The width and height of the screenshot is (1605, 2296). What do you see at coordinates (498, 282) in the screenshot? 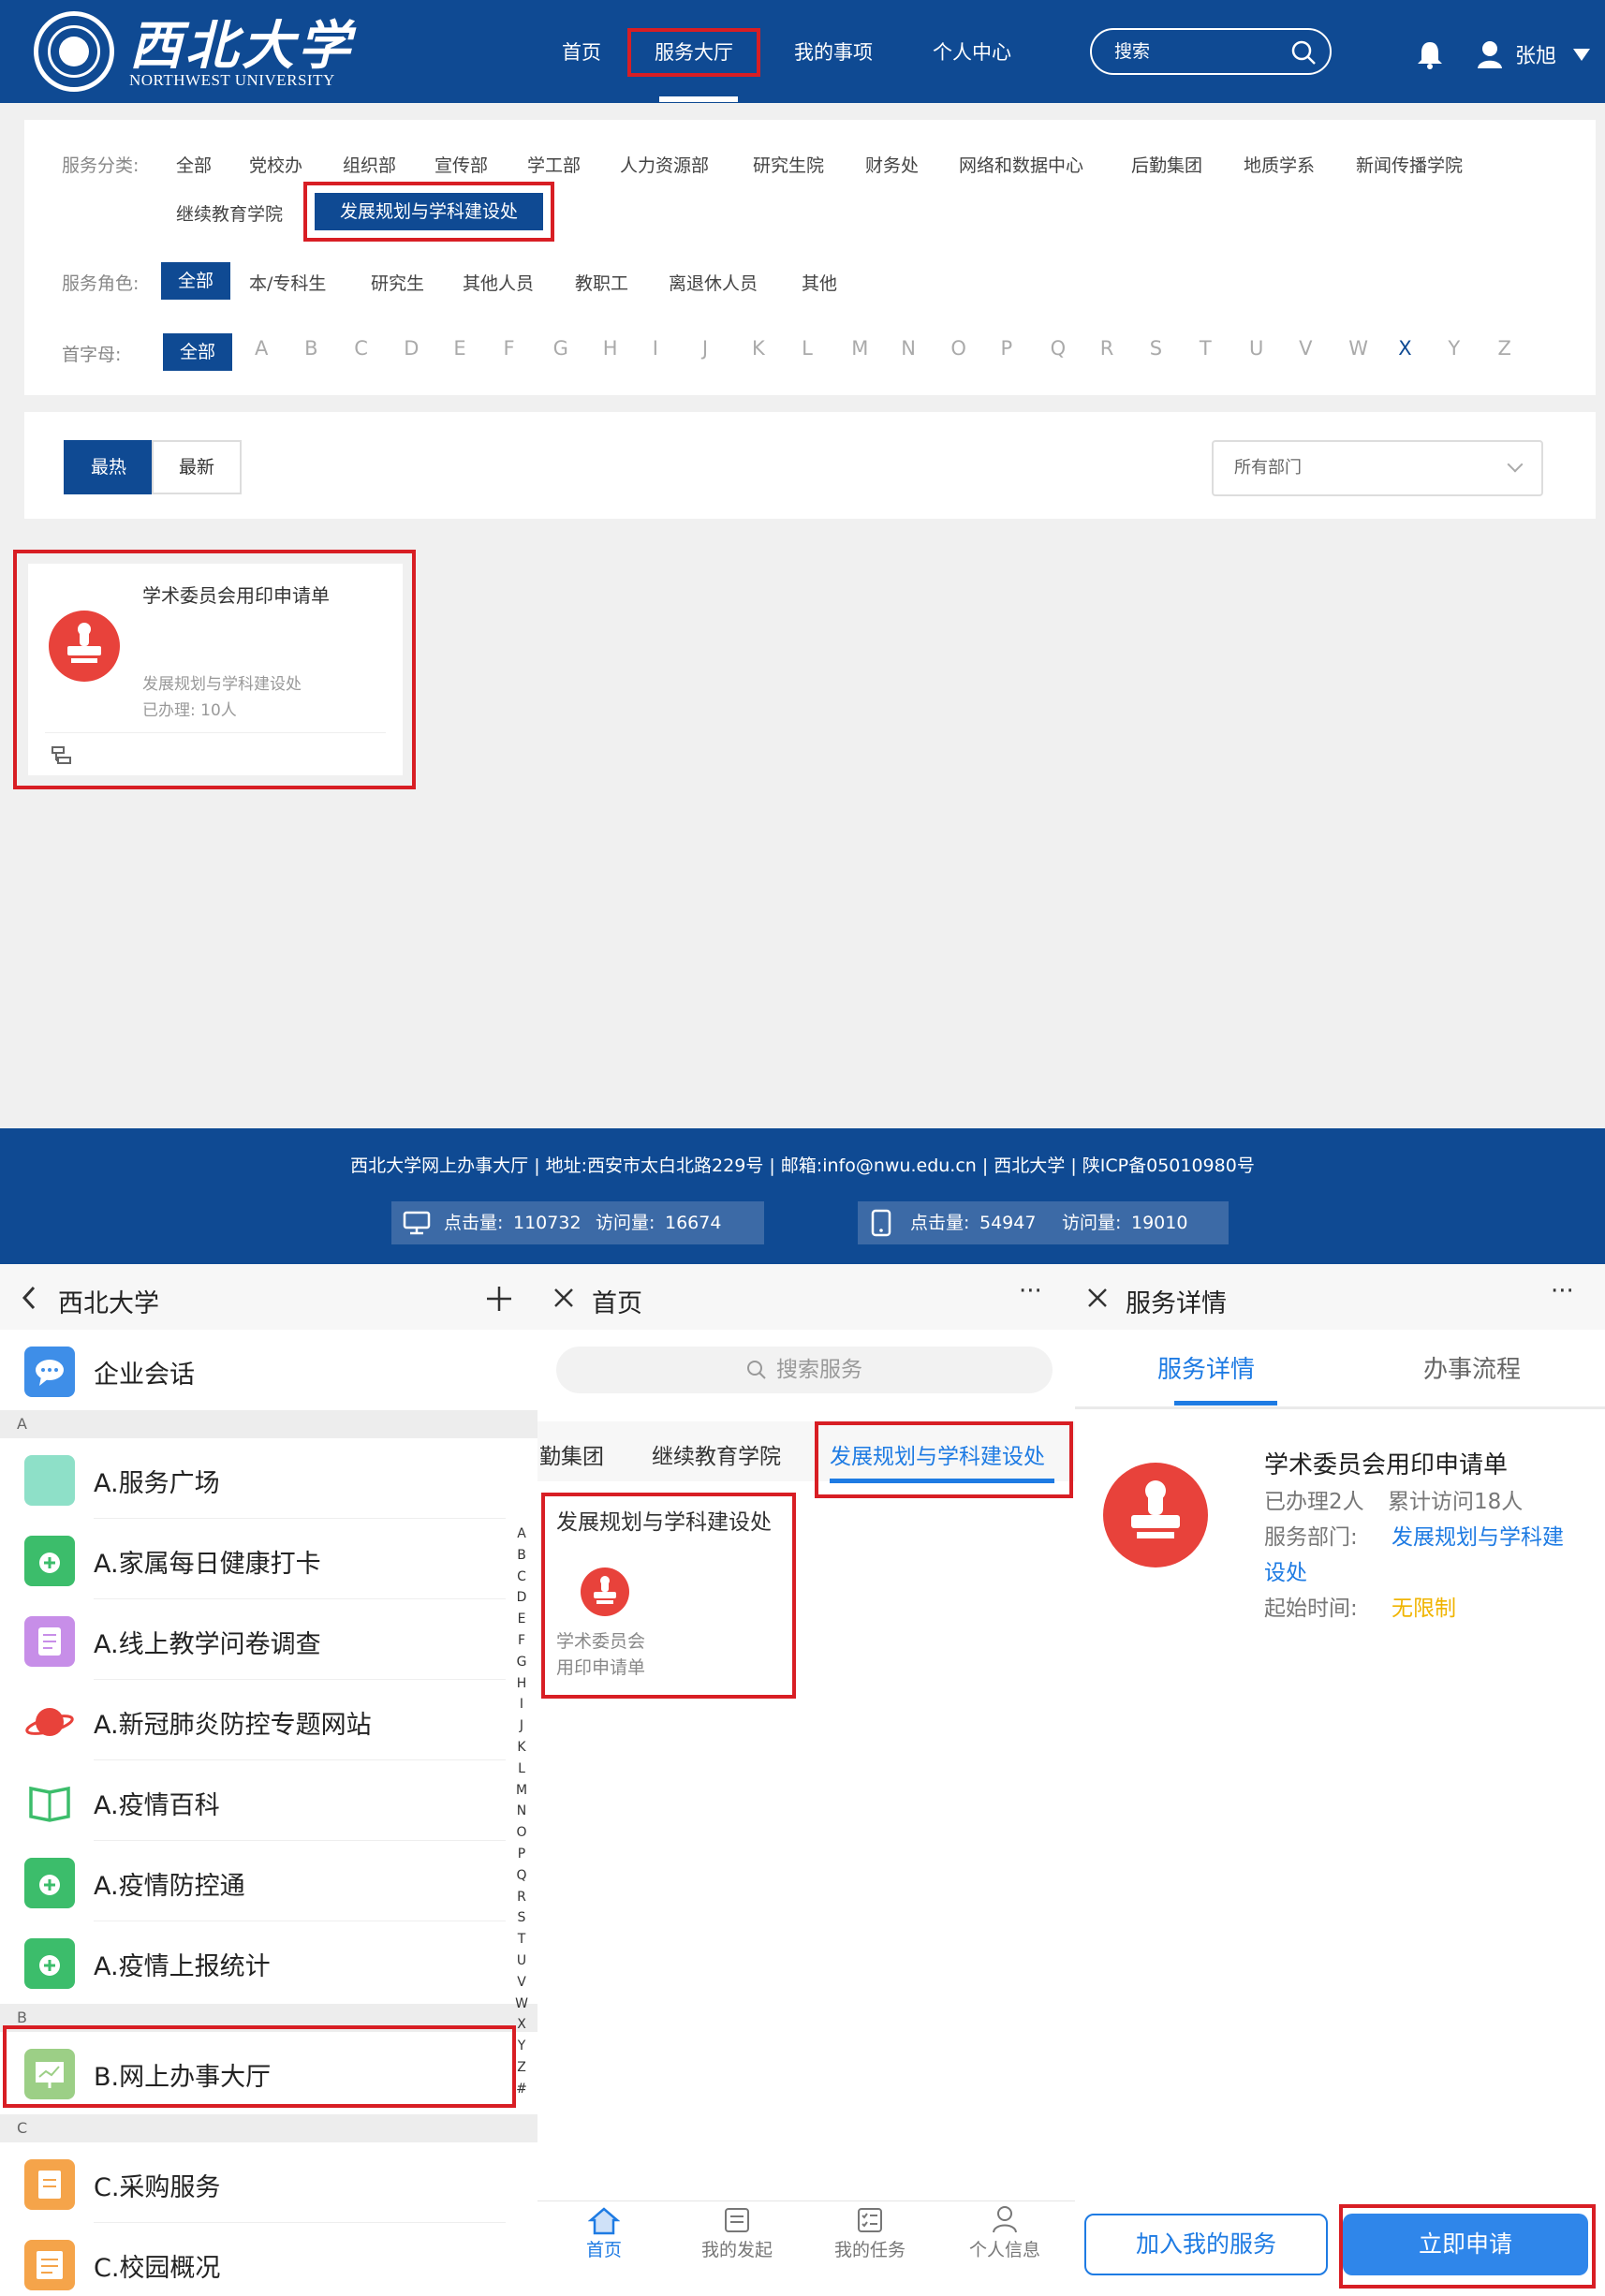
I see `role-item: 其他人员` at bounding box center [498, 282].